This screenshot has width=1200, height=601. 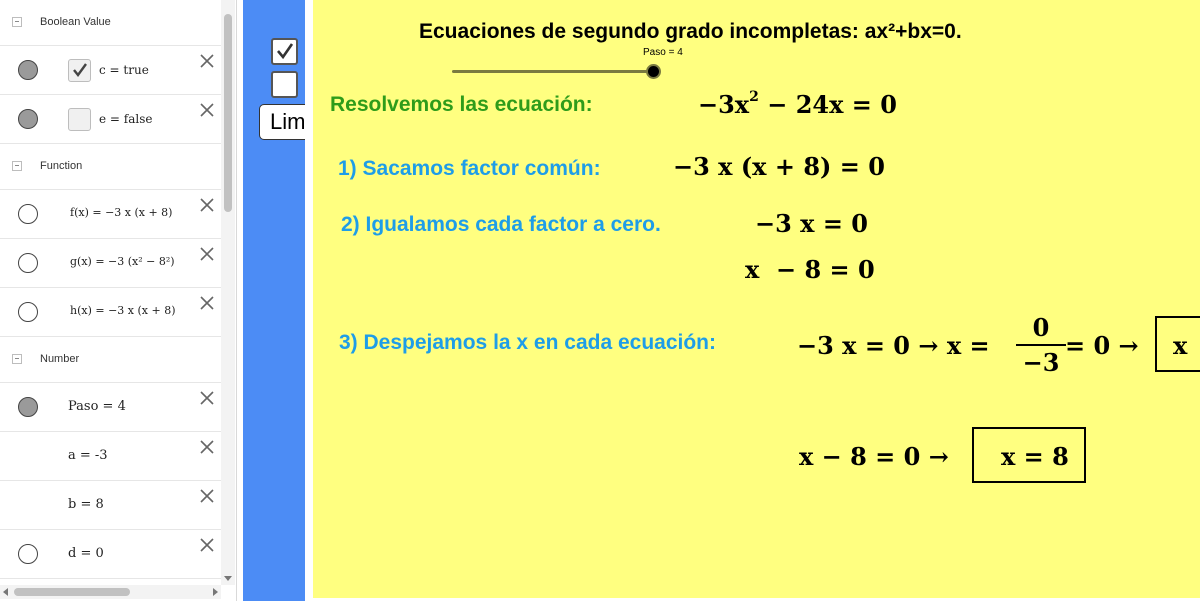 What do you see at coordinates (110, 554) in the screenshot?
I see `av-row-d: d = 0` at bounding box center [110, 554].